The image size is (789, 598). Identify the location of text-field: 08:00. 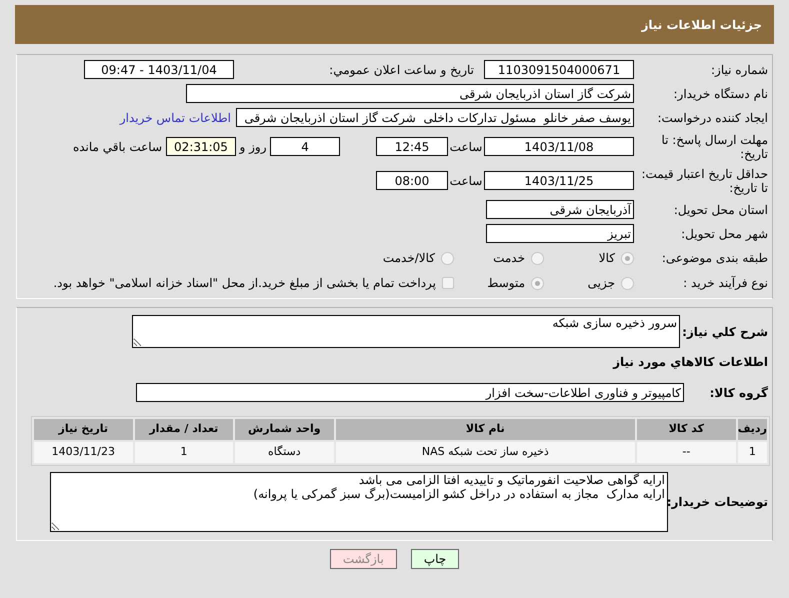
(412, 180).